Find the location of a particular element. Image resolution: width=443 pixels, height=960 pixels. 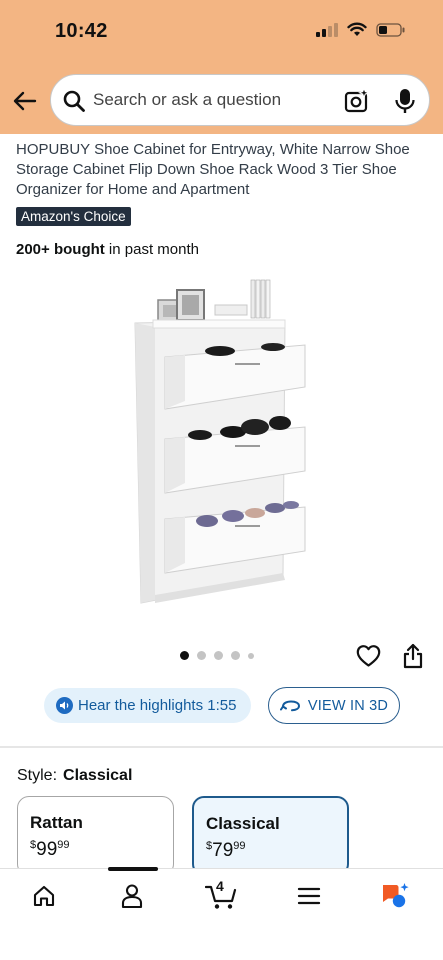

tab-ai-assistant is located at coordinates (396, 896).